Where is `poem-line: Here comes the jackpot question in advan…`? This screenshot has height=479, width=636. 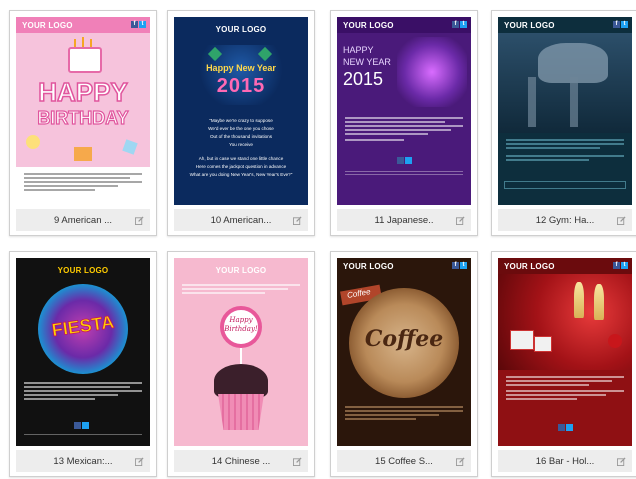
poem-line: Here comes the jackpot question in advan… is located at coordinates (241, 166).